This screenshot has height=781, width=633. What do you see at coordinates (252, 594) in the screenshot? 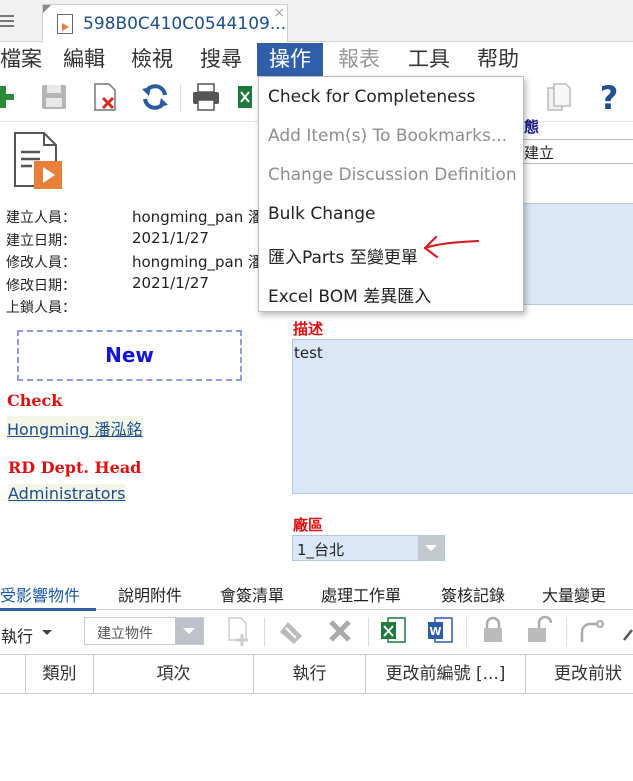
I see `tab-signoff-list: 會簽清單` at bounding box center [252, 594].